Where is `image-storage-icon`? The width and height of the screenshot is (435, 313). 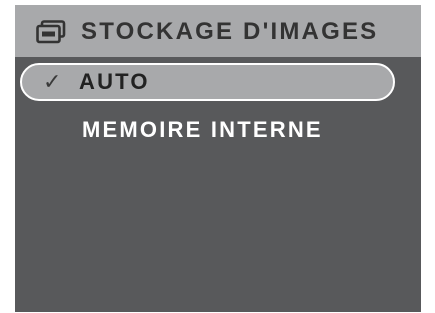 image-storage-icon is located at coordinates (51, 32).